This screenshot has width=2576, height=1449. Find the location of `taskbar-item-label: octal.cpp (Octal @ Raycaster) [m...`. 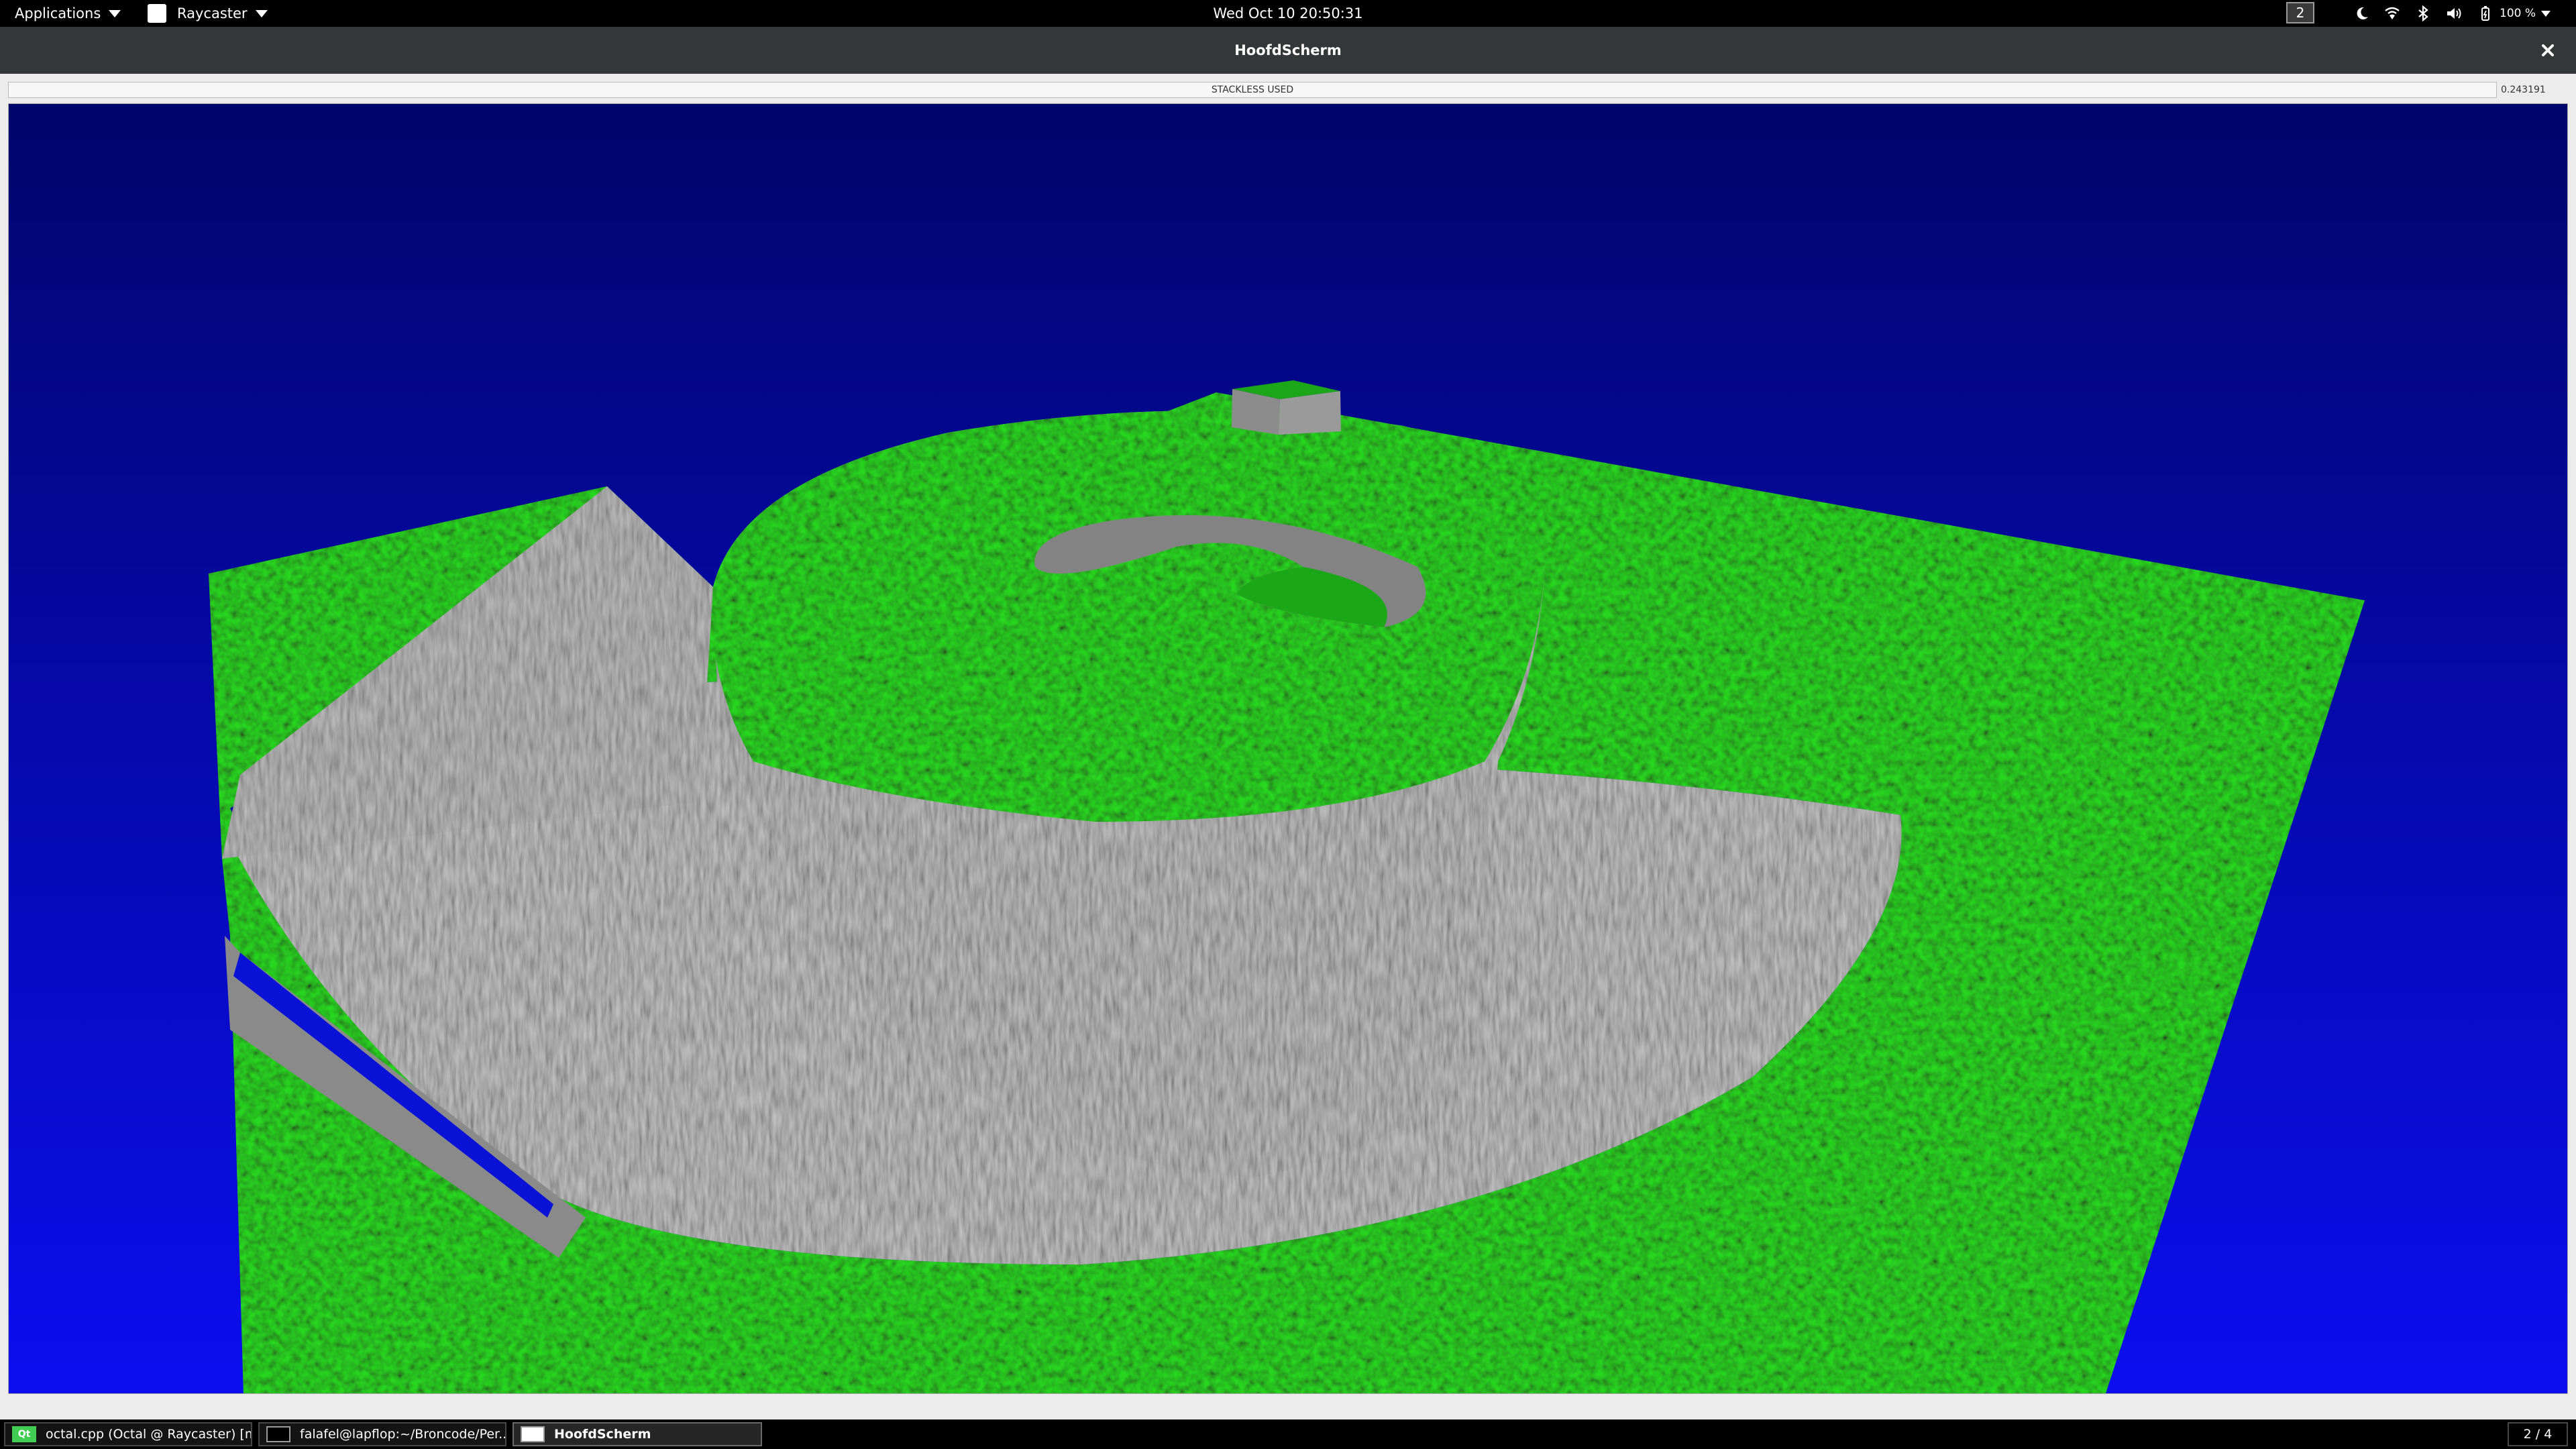

taskbar-item-label: octal.cpp (Octal @ Raycaster) [m... is located at coordinates (149, 1434).